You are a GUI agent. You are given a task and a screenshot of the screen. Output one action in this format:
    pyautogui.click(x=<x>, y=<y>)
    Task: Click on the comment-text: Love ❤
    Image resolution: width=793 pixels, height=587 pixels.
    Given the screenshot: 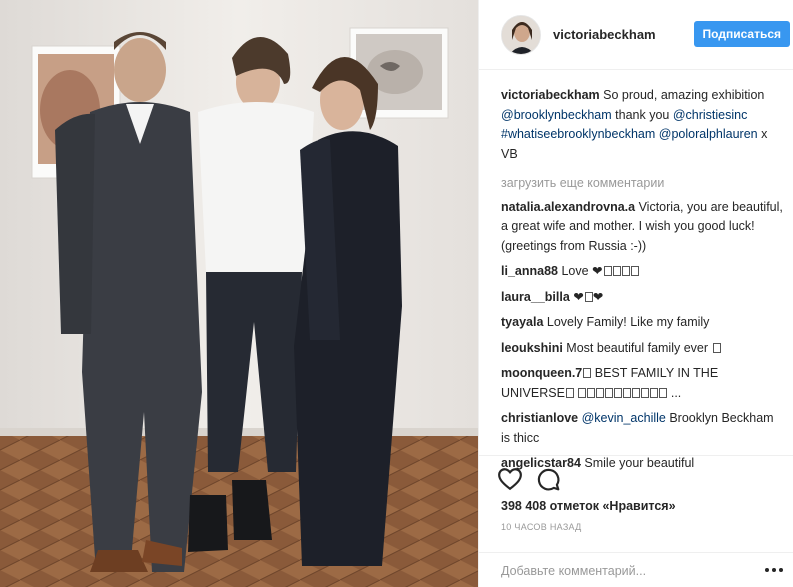 What is the action you would take?
    pyautogui.click(x=580, y=271)
    